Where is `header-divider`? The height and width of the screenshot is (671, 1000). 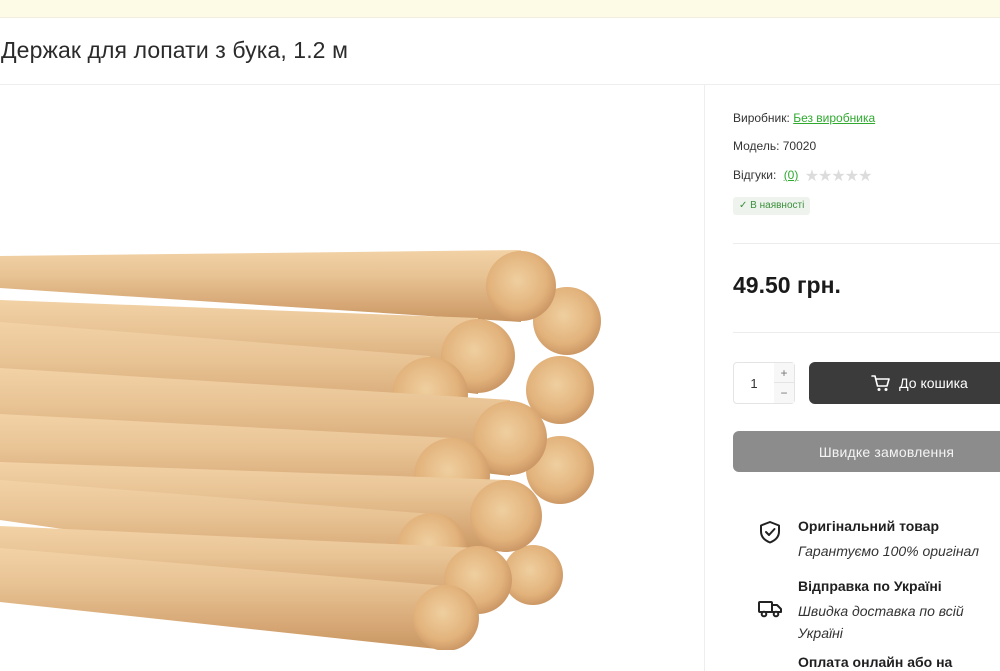 header-divider is located at coordinates (500, 84).